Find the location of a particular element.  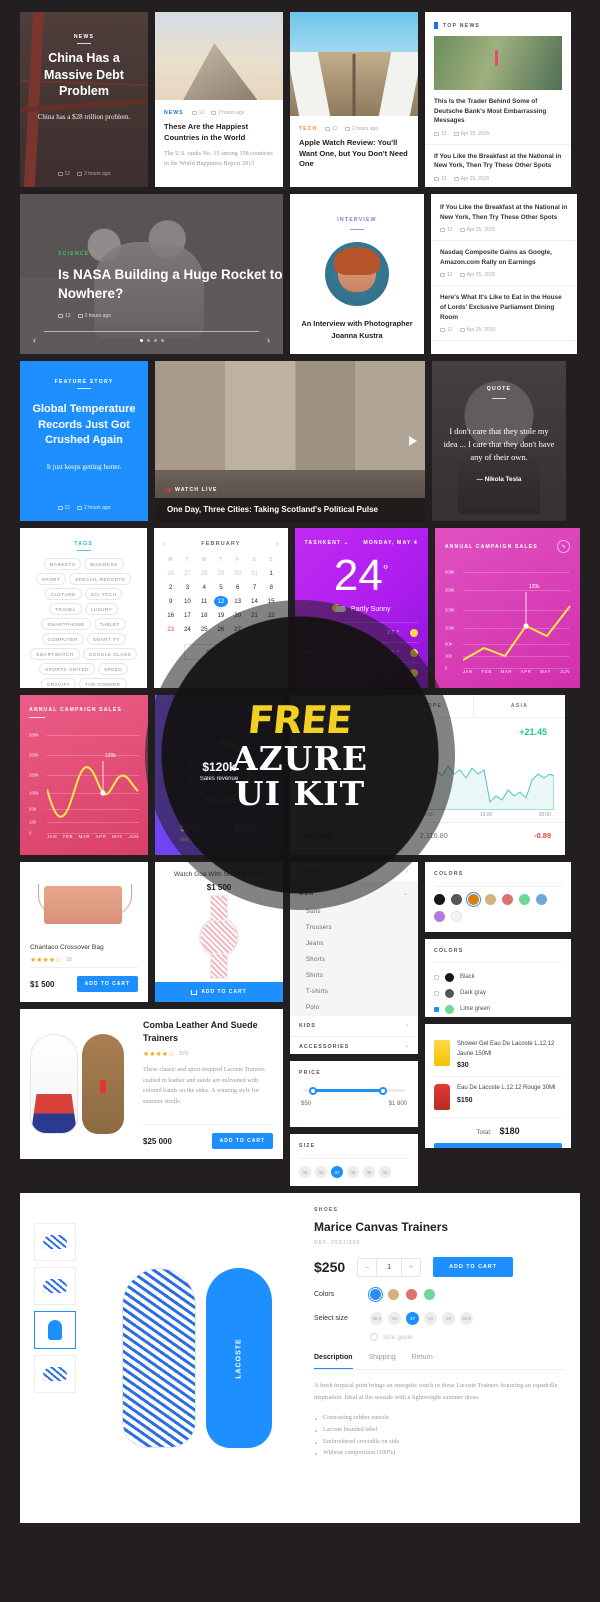

nav-subitem: T-shirts is located at coordinates (354, 992).